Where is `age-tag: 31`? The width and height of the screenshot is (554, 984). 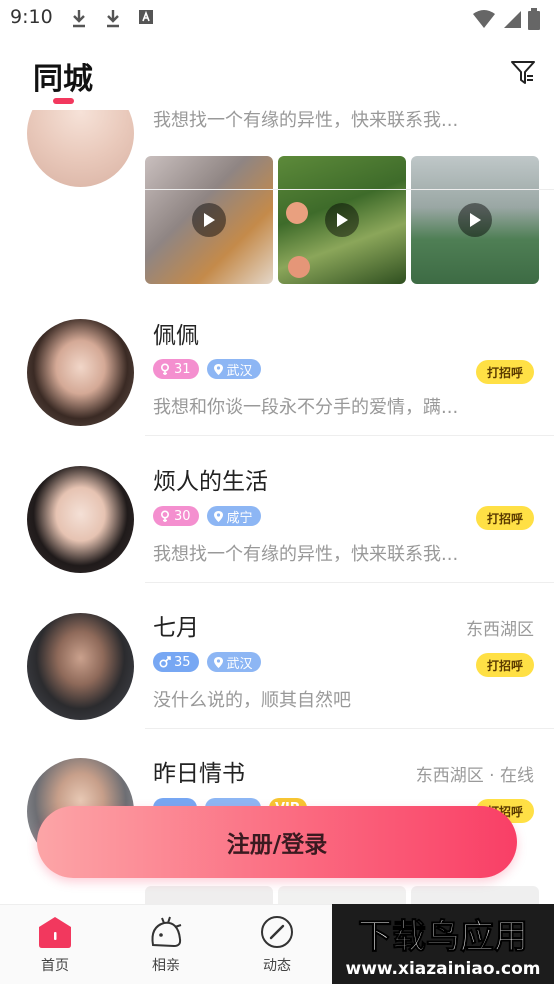 age-tag: 31 is located at coordinates (176, 369).